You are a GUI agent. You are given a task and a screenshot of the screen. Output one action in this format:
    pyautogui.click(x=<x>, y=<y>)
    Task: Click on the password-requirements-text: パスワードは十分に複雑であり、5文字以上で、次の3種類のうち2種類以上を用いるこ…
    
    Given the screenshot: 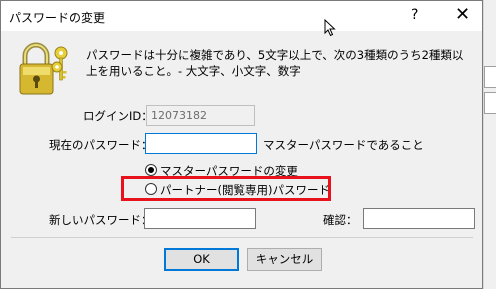 What is the action you would take?
    pyautogui.click(x=275, y=63)
    